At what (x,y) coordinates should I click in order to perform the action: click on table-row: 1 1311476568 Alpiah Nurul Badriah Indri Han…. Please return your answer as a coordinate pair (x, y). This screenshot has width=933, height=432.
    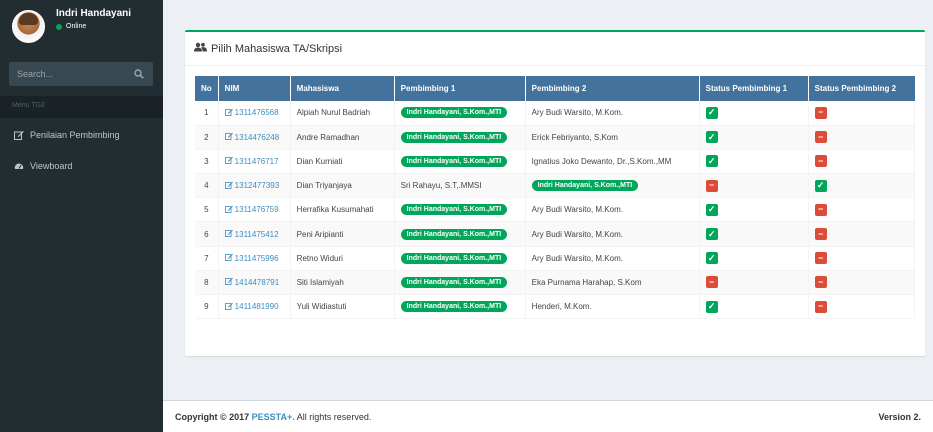
    Looking at the image, I should click on (555, 113).